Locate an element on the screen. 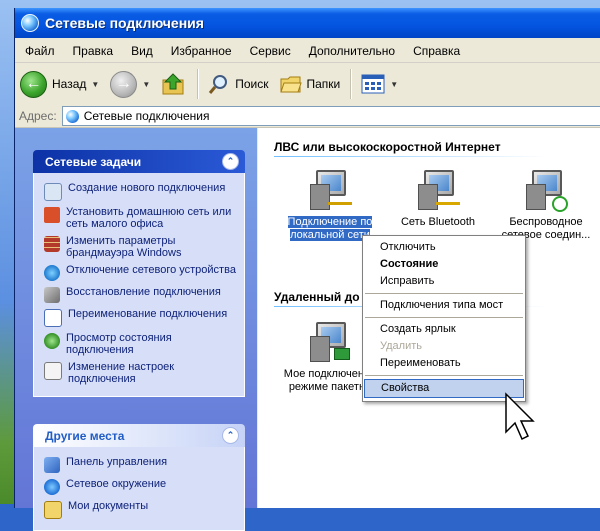 The width and height of the screenshot is (600, 531). ctx-create-shortcut: Создать ярлык is located at coordinates (444, 329).